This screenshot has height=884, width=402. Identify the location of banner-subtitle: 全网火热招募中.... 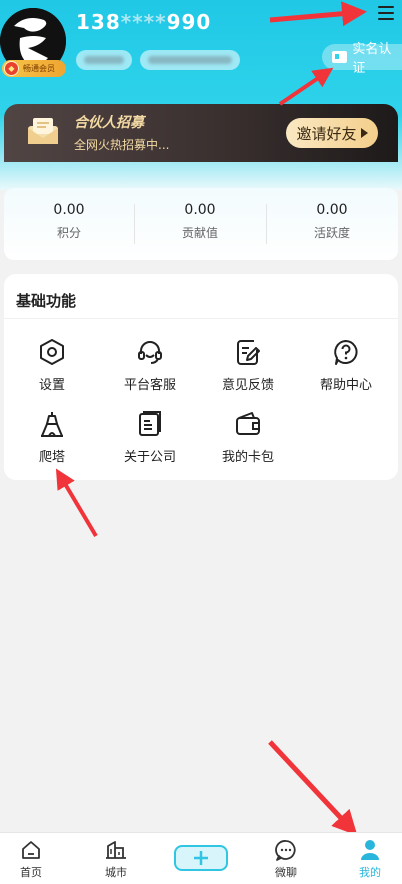
(122, 145).